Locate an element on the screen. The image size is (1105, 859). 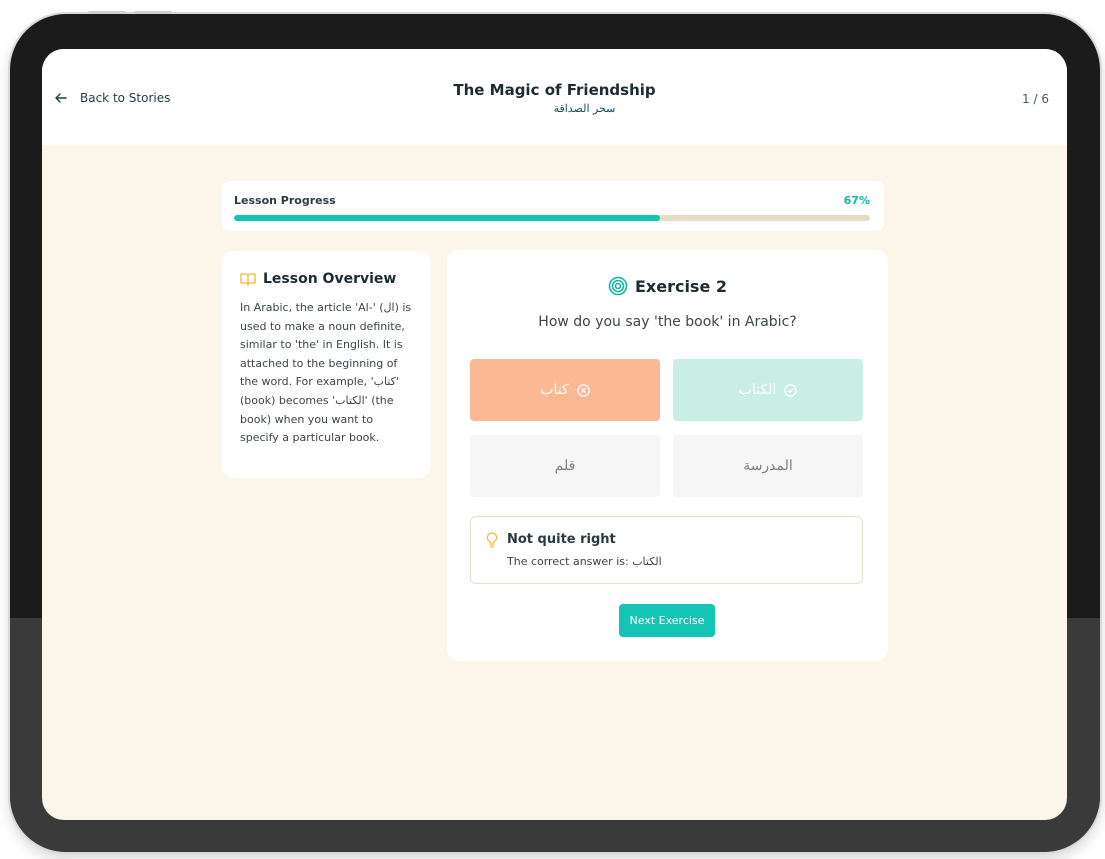
progress-label: Lesson Progress is located at coordinates (285, 200).